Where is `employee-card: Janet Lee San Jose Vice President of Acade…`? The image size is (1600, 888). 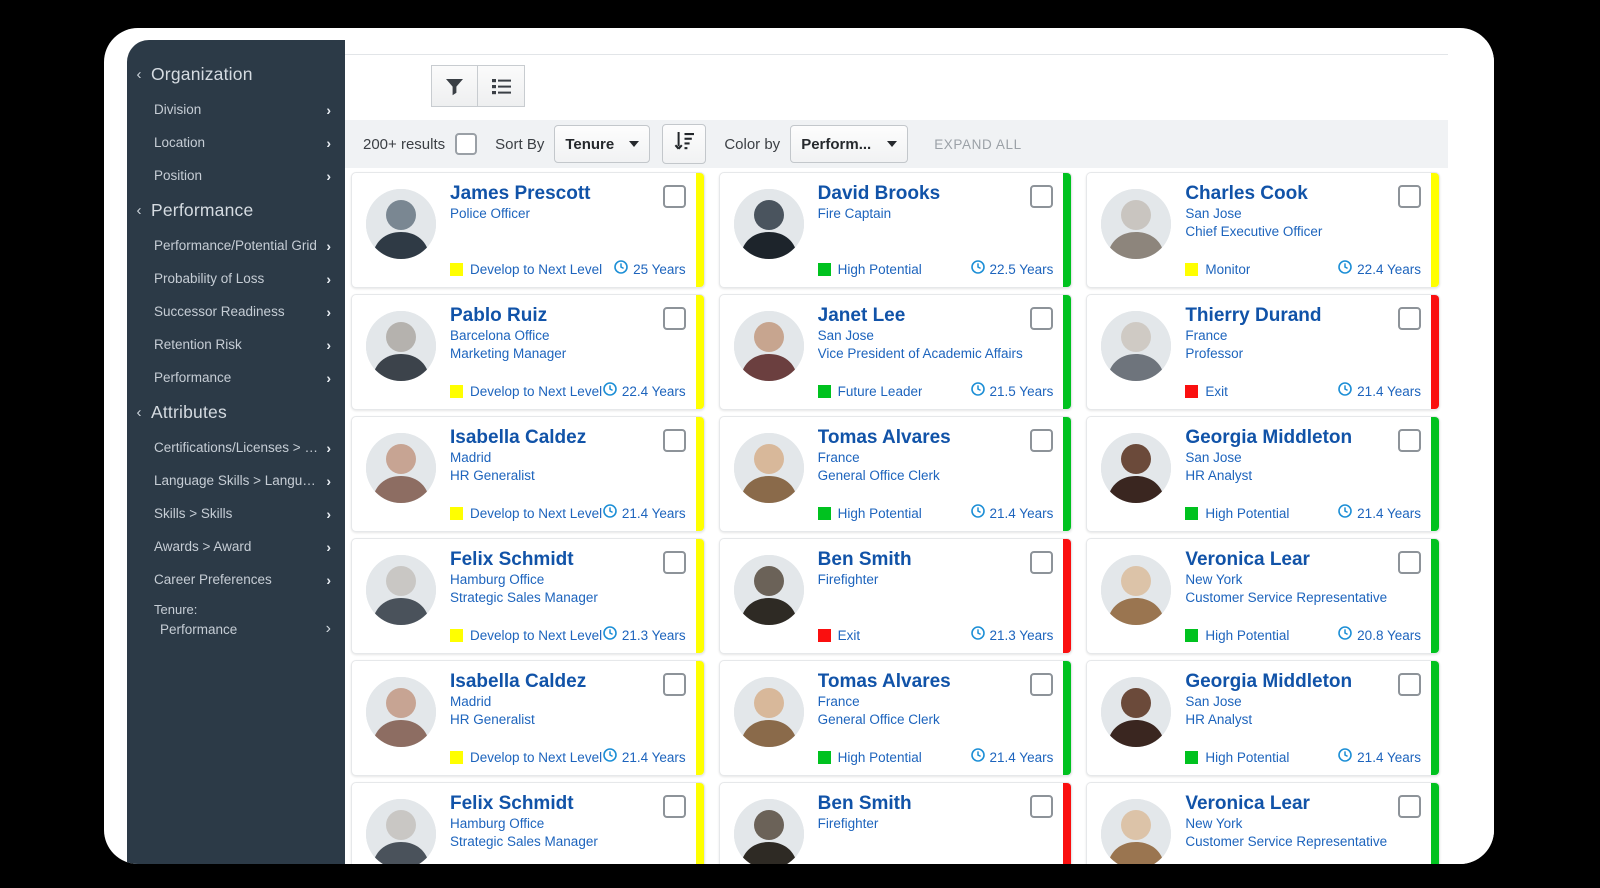 employee-card: Janet Lee San Jose Vice President of Acade… is located at coordinates (895, 352).